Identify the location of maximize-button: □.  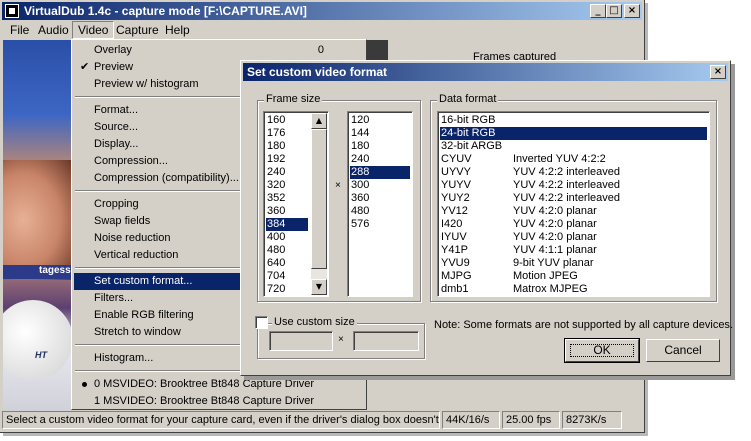
(614, 11).